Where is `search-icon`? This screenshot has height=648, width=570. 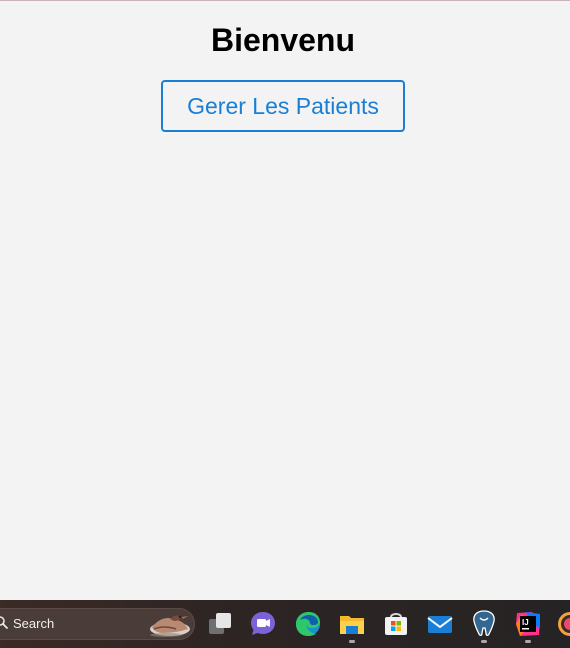
search-icon is located at coordinates (4, 622).